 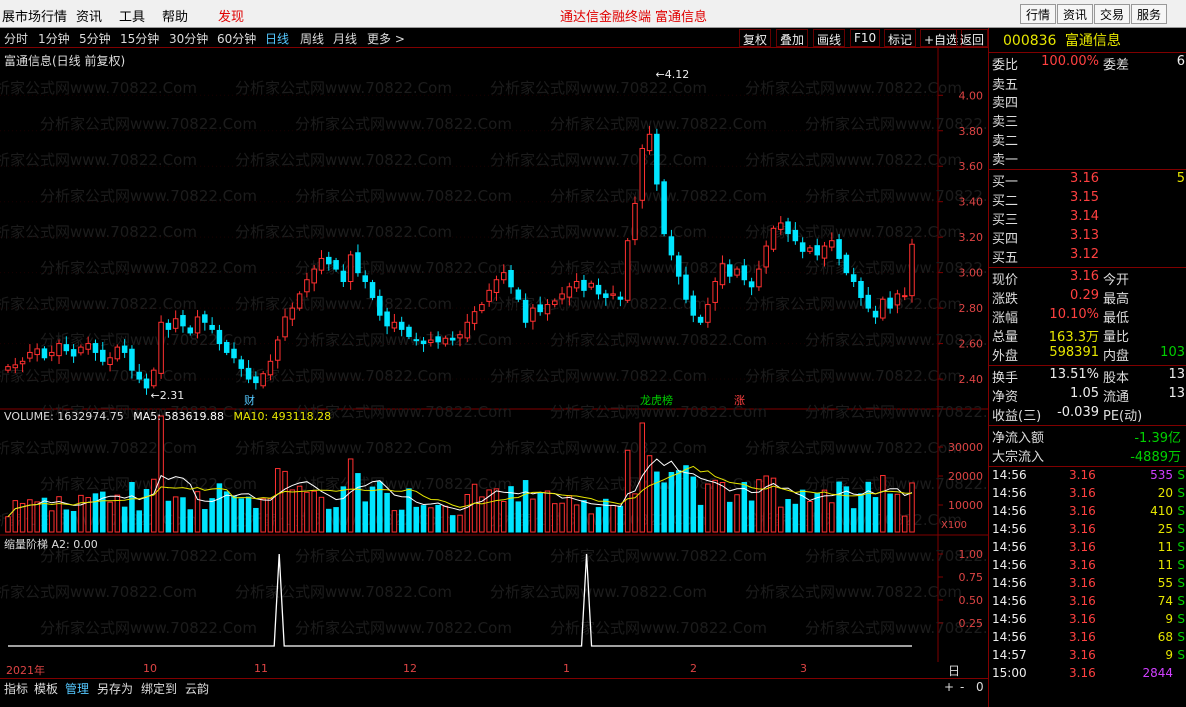 I want to click on menu-market: 展市场行情, so click(x=34, y=15).